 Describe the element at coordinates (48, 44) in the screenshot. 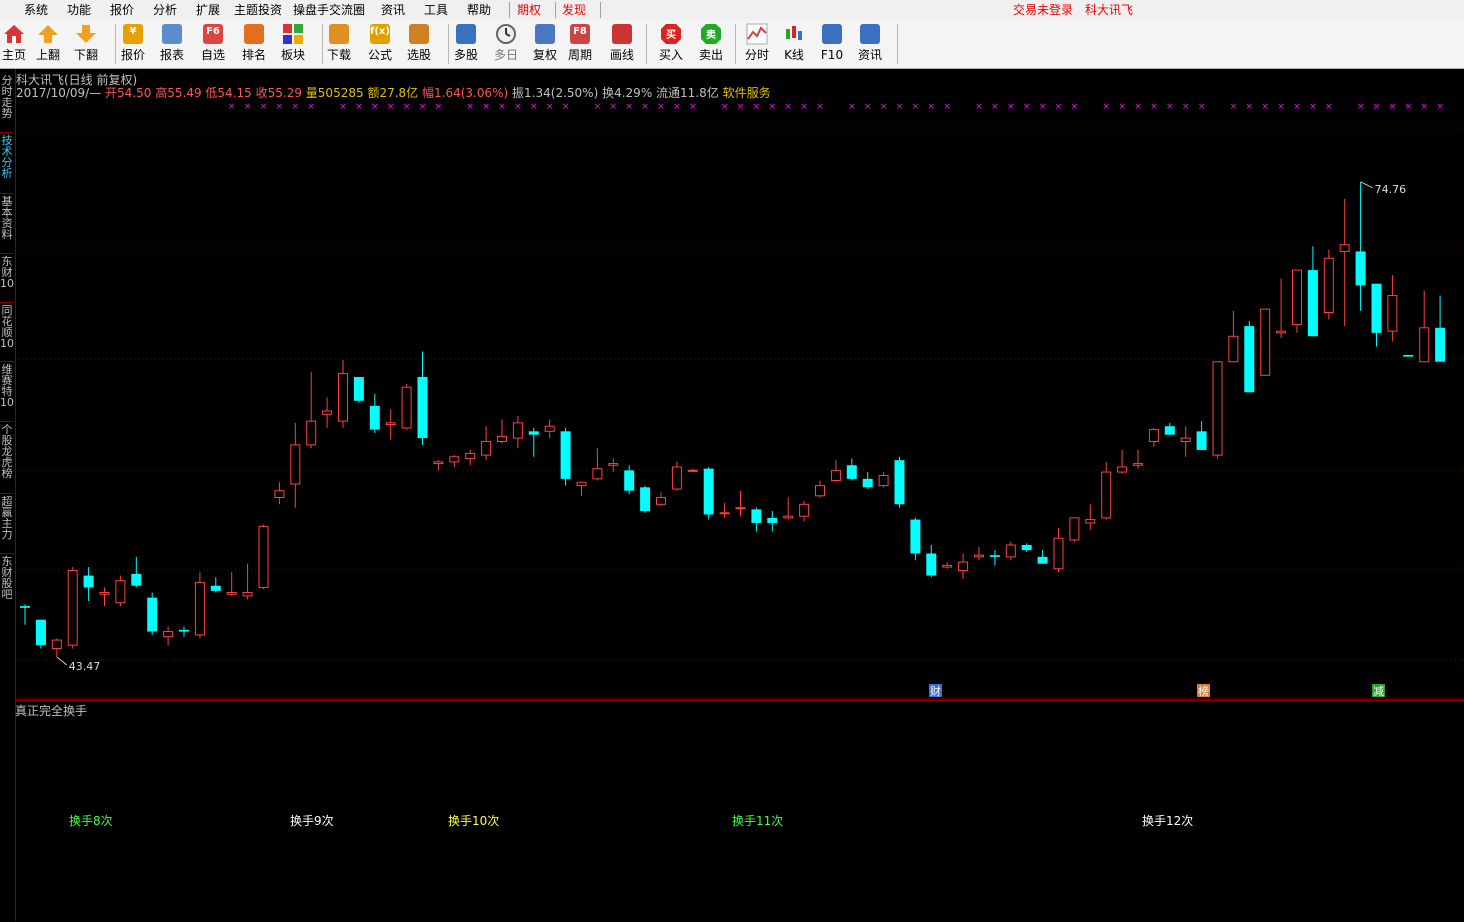

I see `toolbar-button-arrow-up: 上翻` at that location.